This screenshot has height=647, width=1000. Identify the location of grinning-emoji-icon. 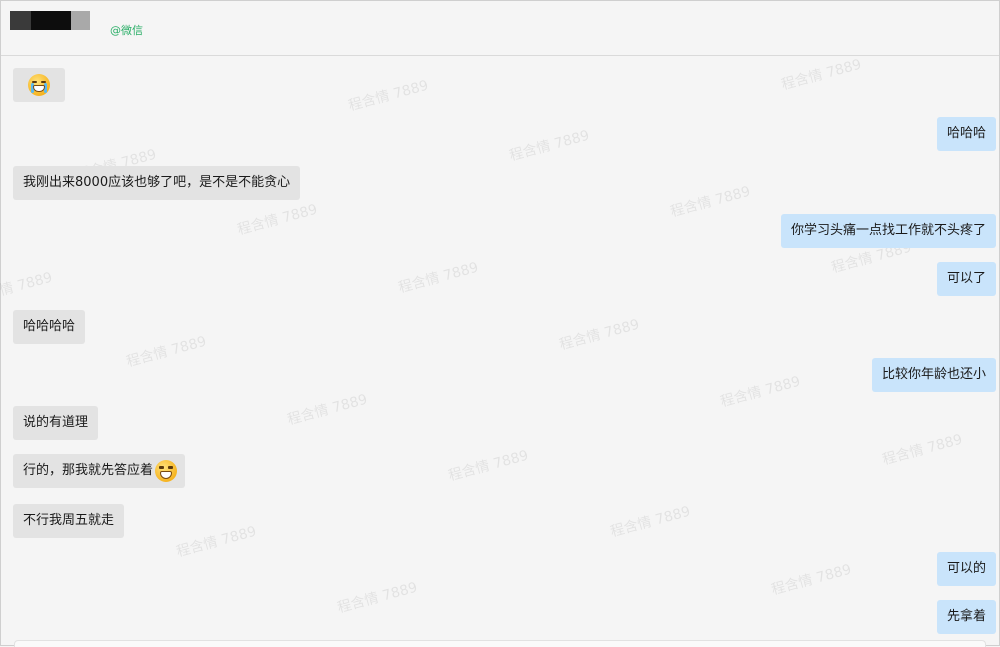
(166, 471).